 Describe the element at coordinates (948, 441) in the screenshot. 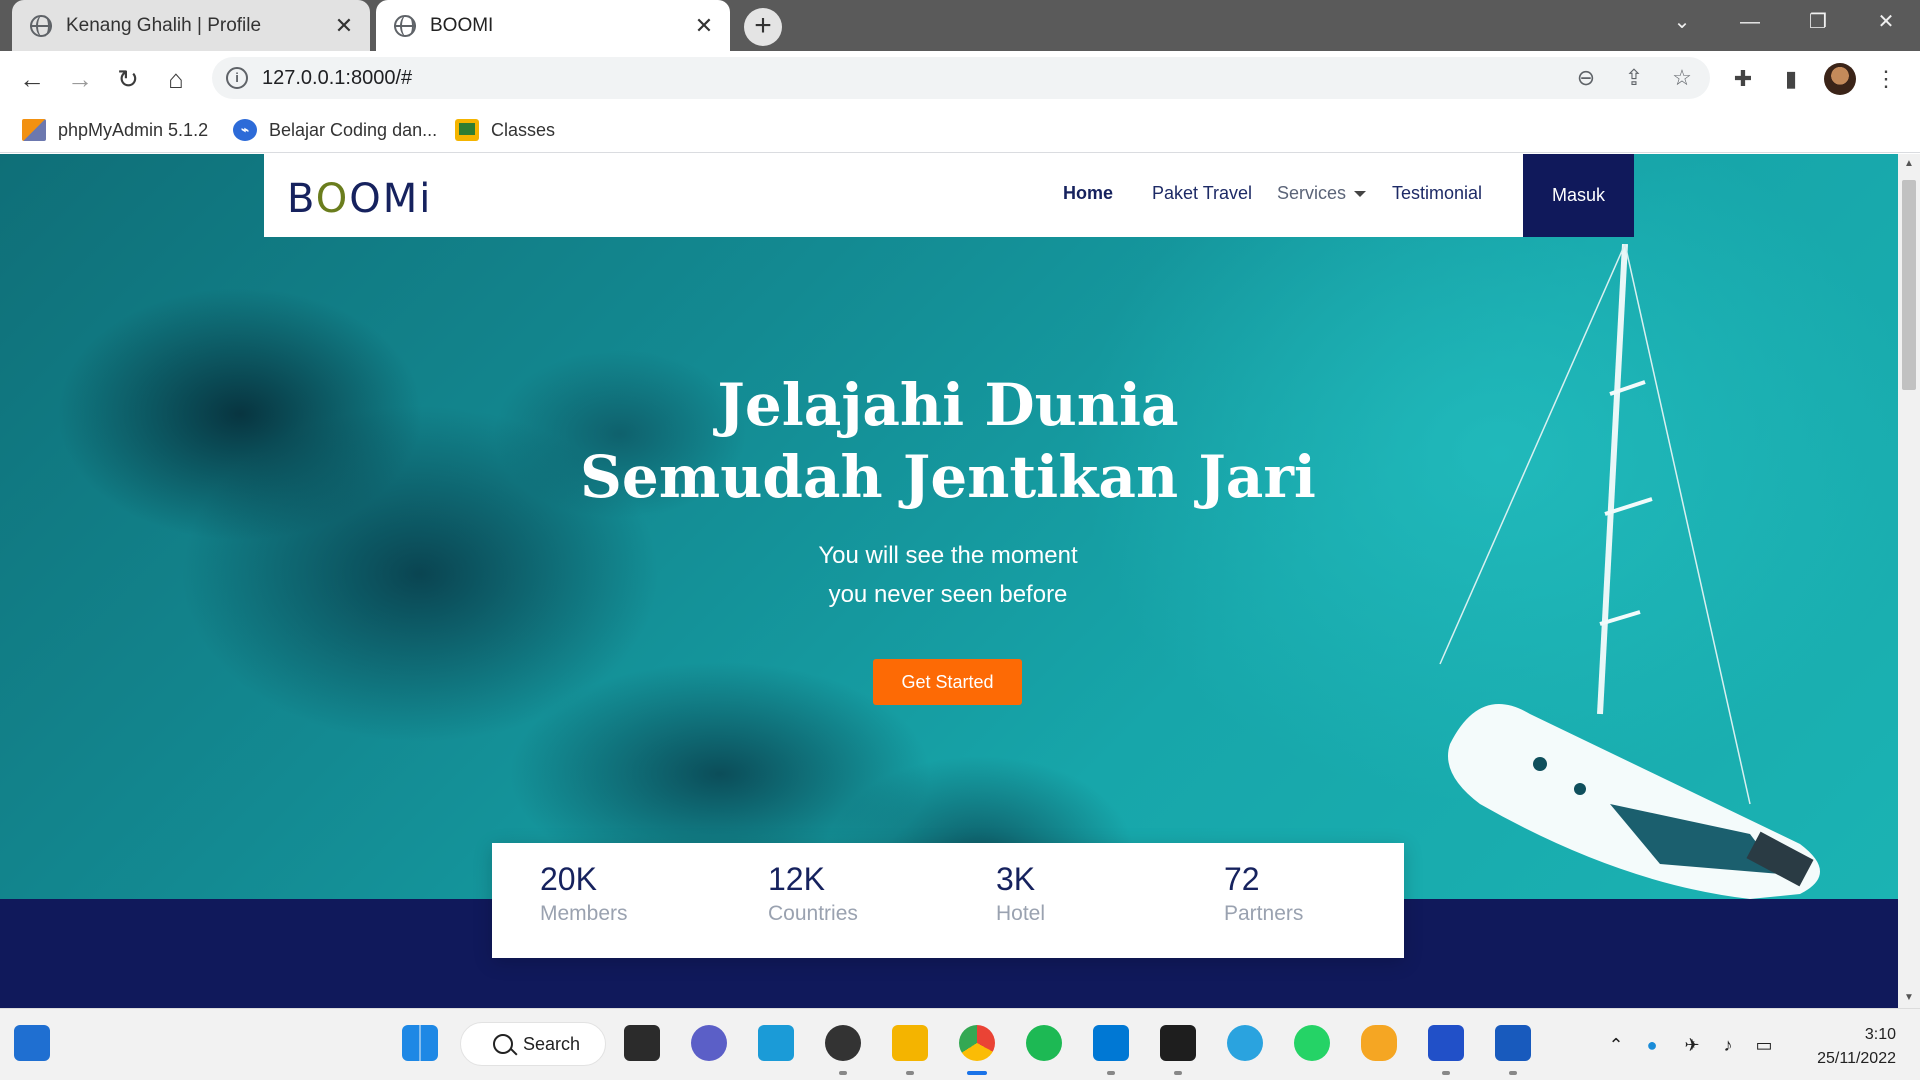

I see `hero-title: Jelajahi Dunia Semudah Jentikan Jari` at that location.